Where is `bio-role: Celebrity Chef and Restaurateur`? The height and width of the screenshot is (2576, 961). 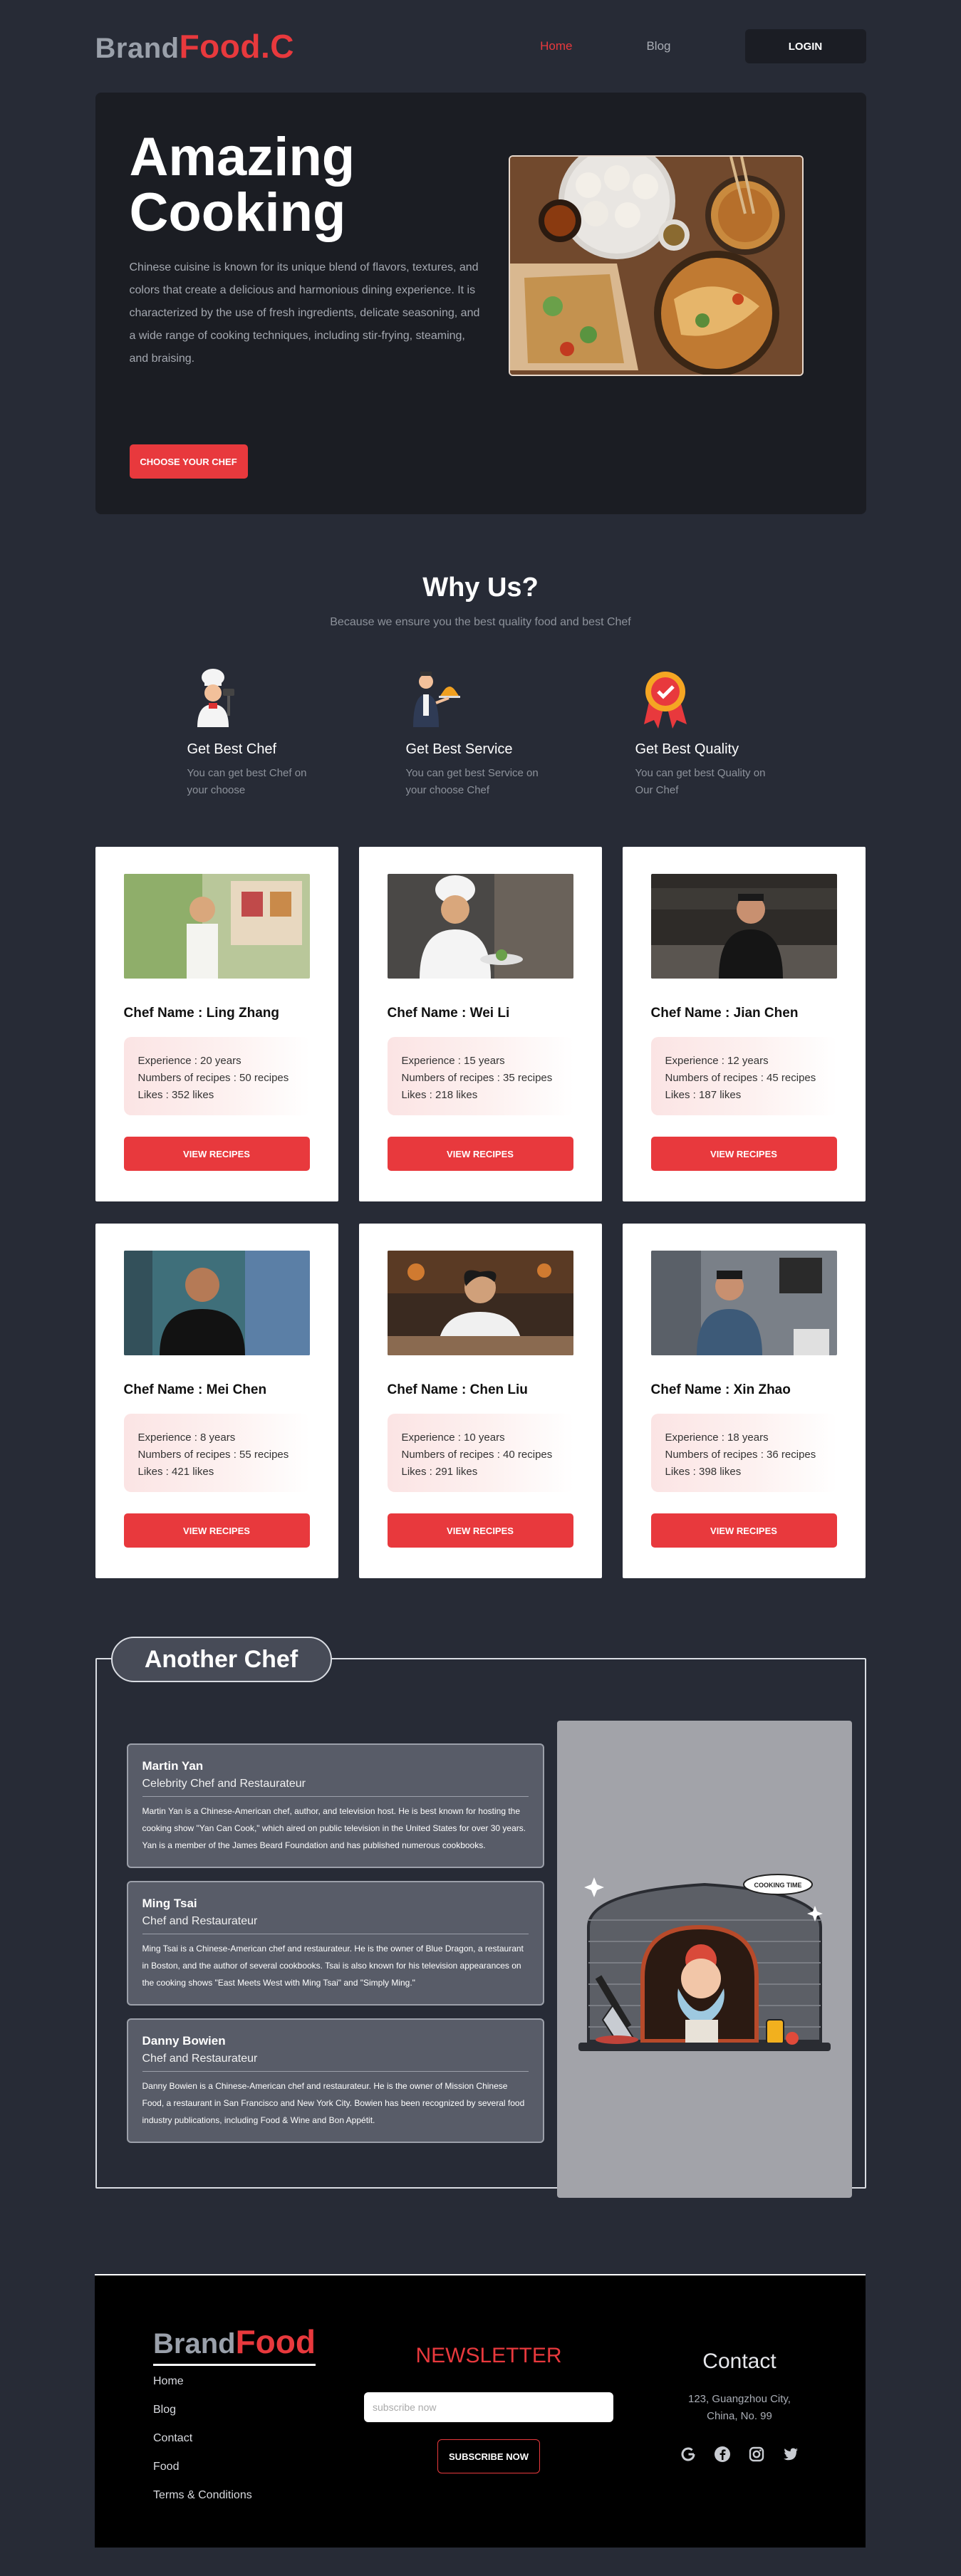
bio-role: Celebrity Chef and Restaurateur is located at coordinates (335, 1787).